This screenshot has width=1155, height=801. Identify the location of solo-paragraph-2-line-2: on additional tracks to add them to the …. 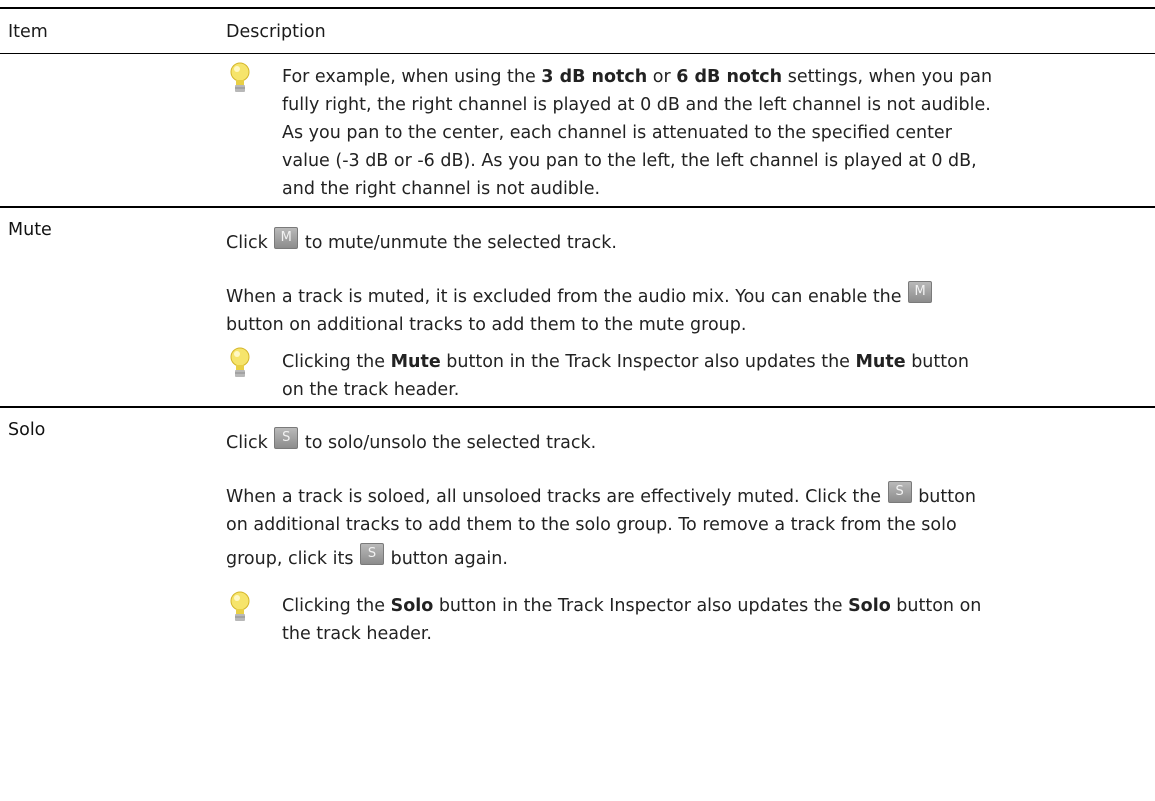
(591, 525).